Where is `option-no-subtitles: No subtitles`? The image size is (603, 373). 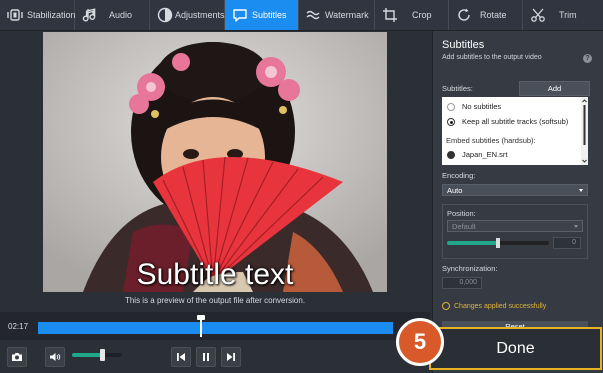
option-no-subtitles: No subtitles is located at coordinates (481, 106).